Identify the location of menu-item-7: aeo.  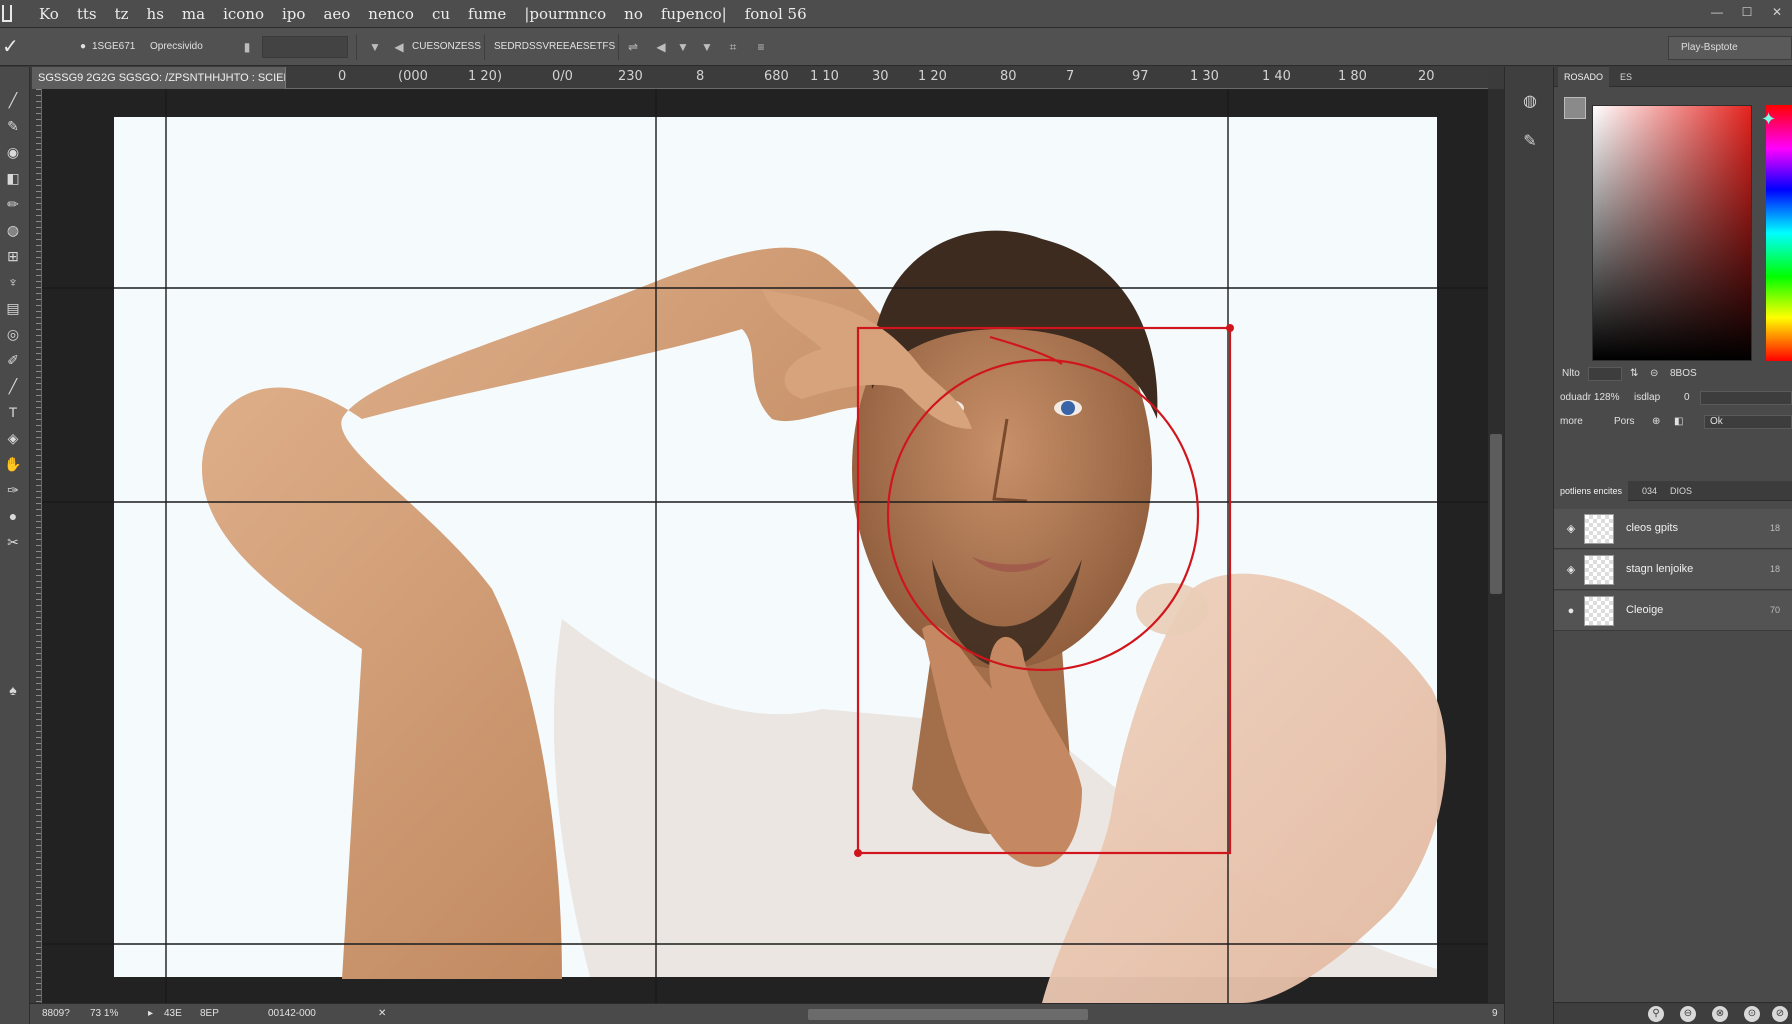
(336, 14).